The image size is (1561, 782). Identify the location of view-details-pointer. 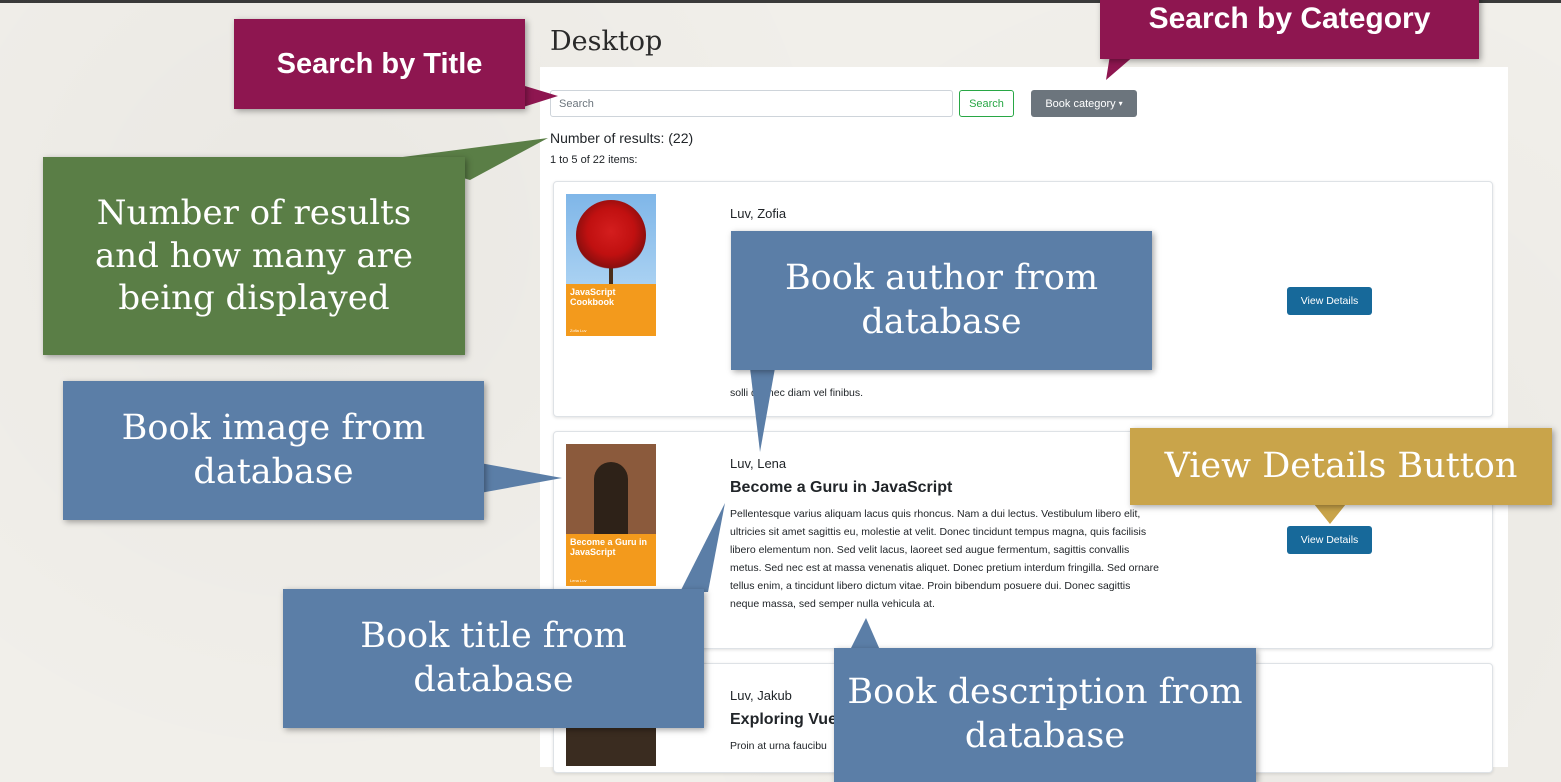
(1330, 514).